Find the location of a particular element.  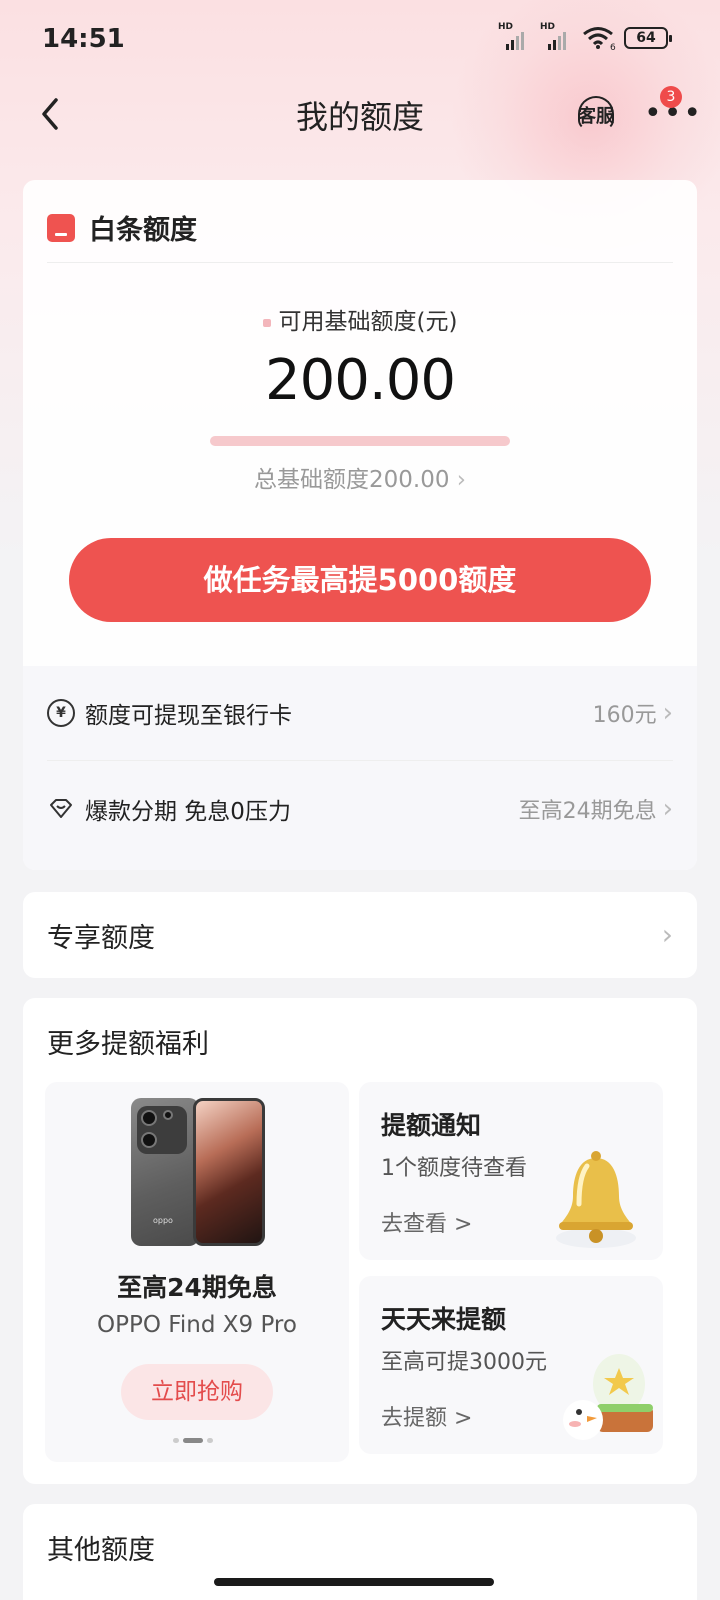

duck-mascot-icon is located at coordinates (607, 1396).